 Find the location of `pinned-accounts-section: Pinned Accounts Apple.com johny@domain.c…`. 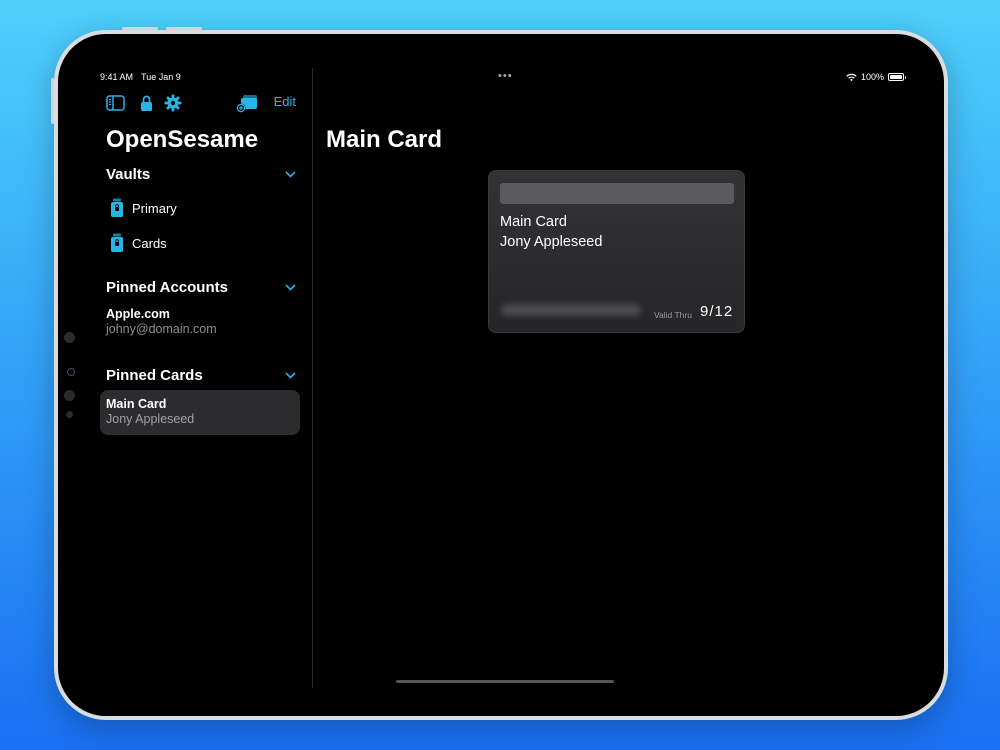

pinned-accounts-section: Pinned Accounts Apple.com johny@domain.c… is located at coordinates (201, 306).